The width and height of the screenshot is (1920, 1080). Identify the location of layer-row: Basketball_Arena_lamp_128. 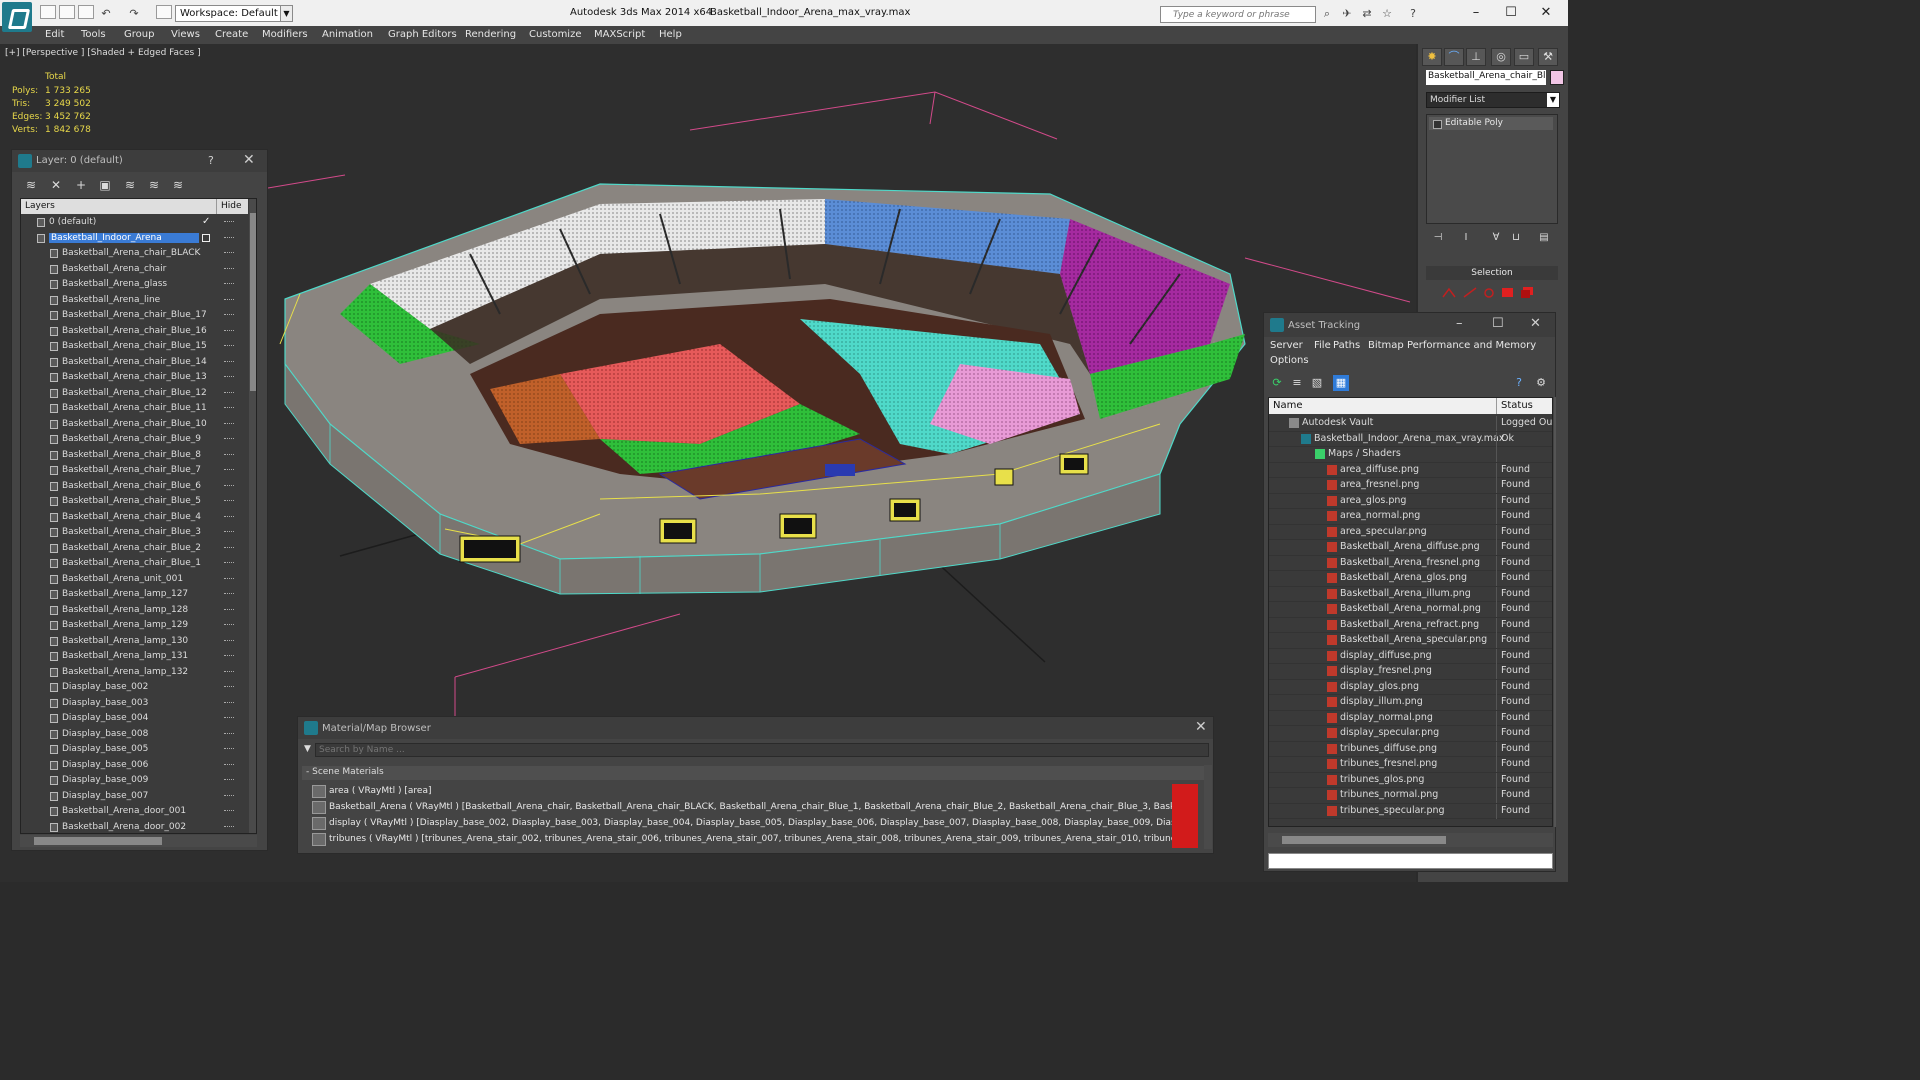
(134, 611).